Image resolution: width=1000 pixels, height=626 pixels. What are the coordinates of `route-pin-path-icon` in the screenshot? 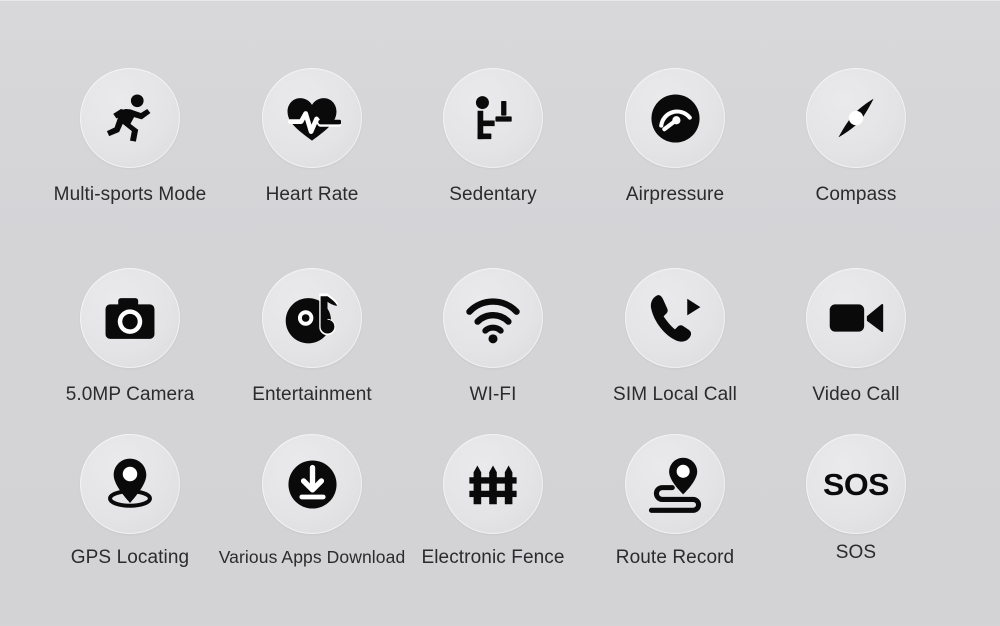 It's located at (675, 485).